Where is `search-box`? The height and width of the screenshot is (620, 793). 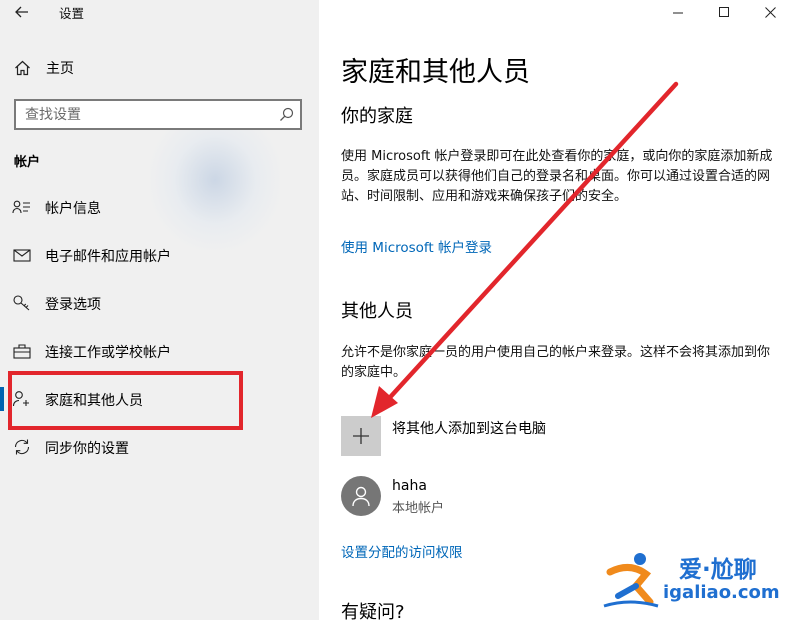
search-box is located at coordinates (158, 114).